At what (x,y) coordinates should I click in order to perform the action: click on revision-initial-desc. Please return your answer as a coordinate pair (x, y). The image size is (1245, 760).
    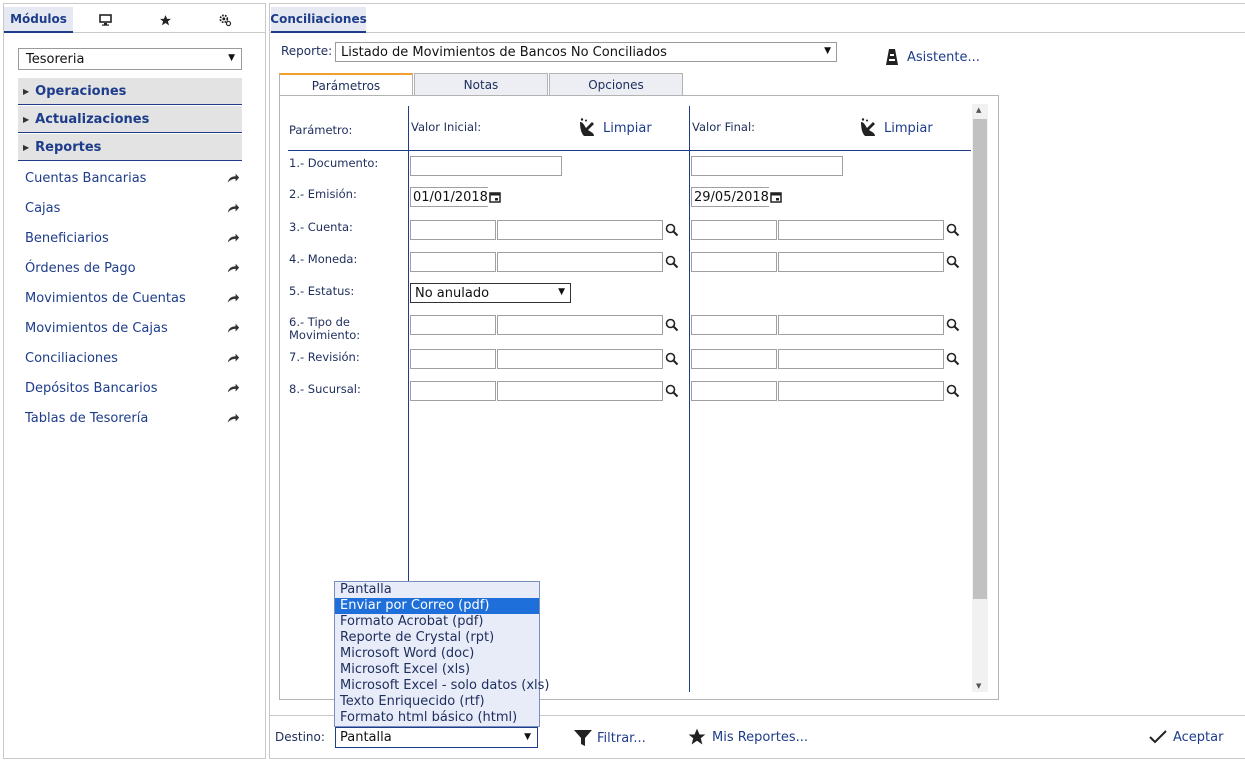
    Looking at the image, I should click on (580, 359).